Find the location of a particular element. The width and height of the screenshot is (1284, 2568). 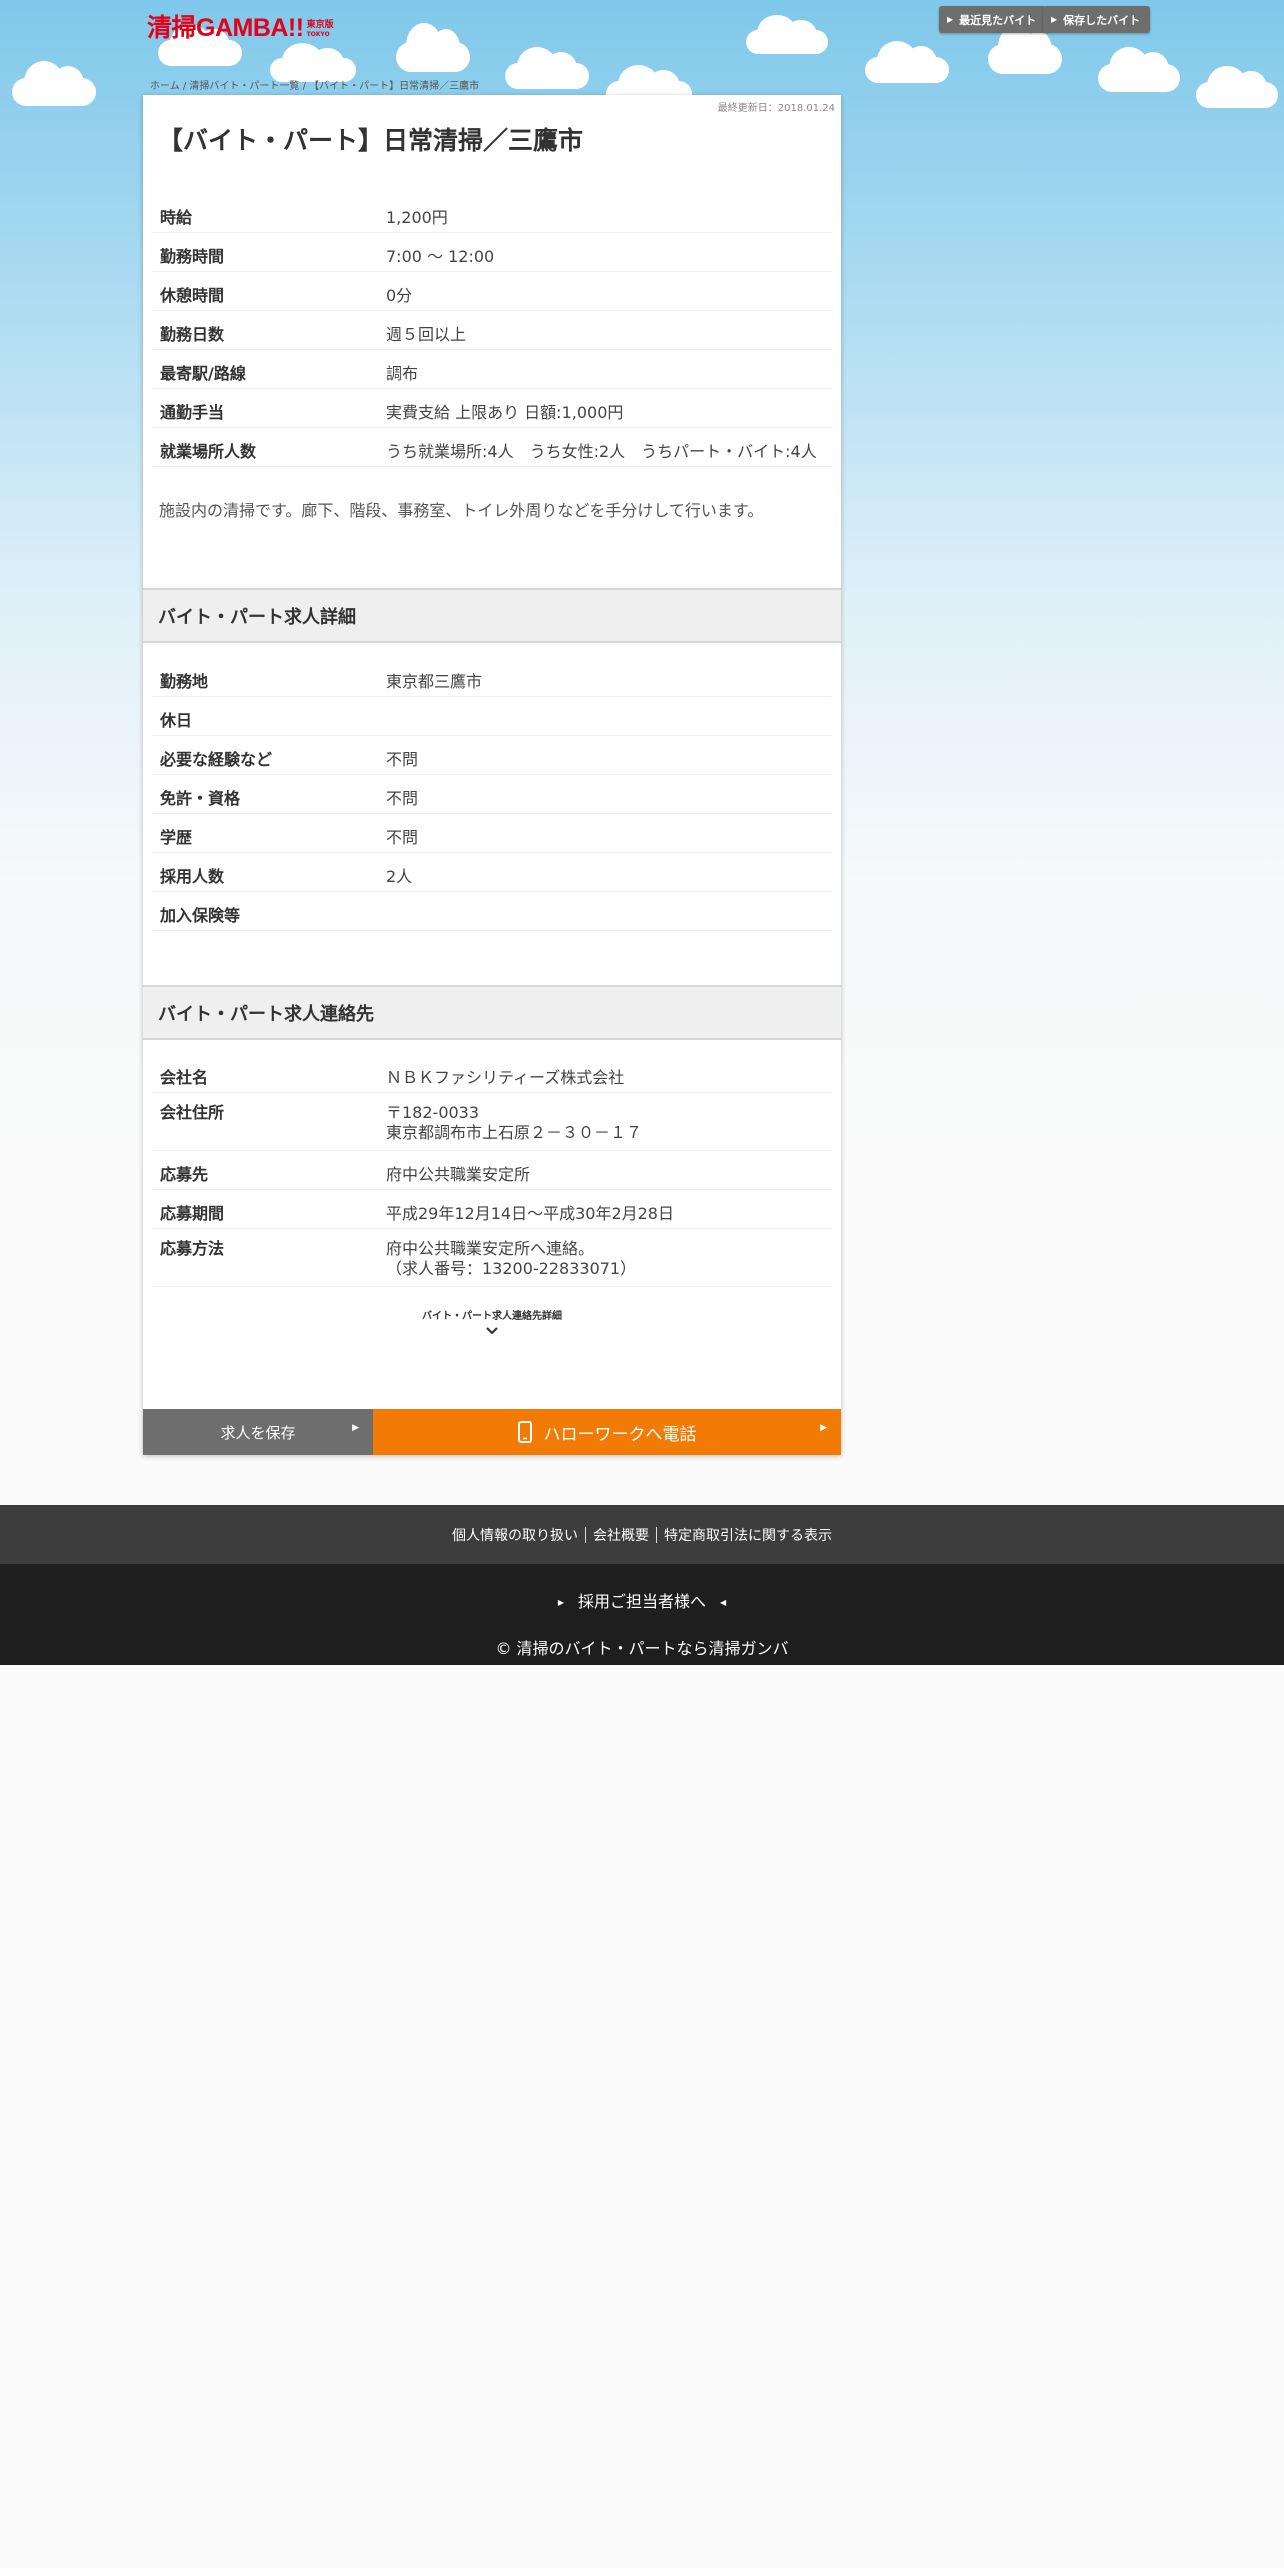

details-section-heading: バイト・パート求人詳細 is located at coordinates (492, 615).